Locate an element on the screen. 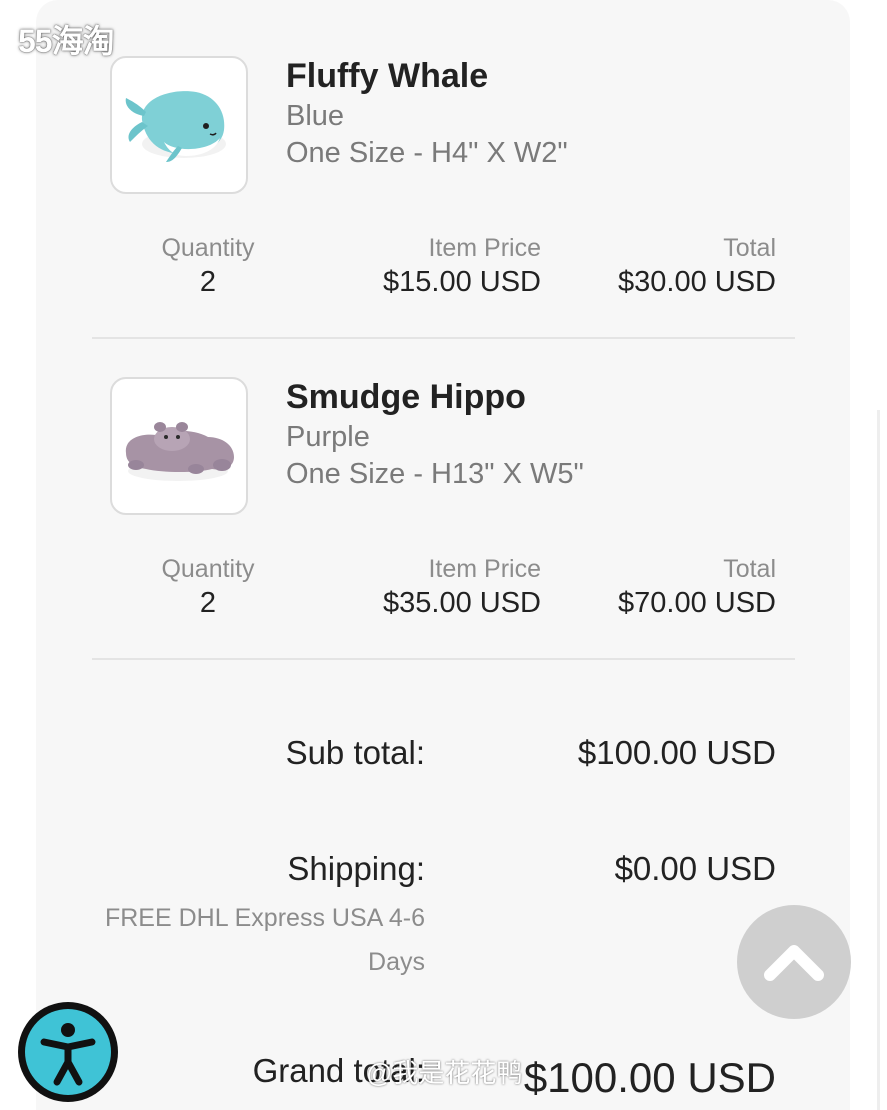 The height and width of the screenshot is (1110, 887). item-image-whale is located at coordinates (179, 125).